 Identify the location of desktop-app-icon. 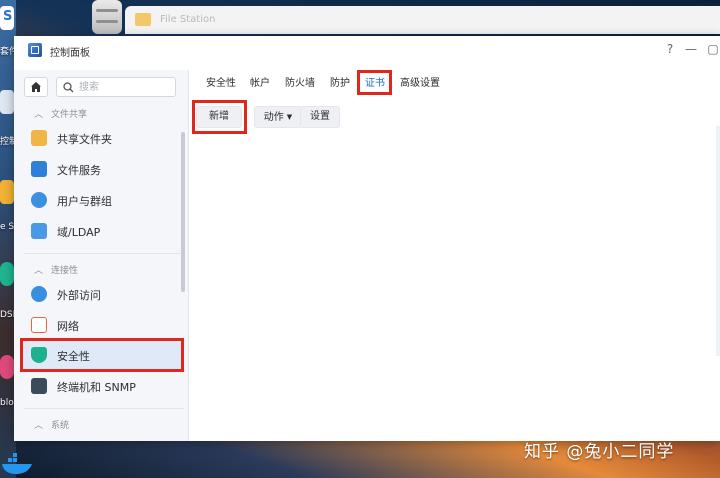
(7, 192).